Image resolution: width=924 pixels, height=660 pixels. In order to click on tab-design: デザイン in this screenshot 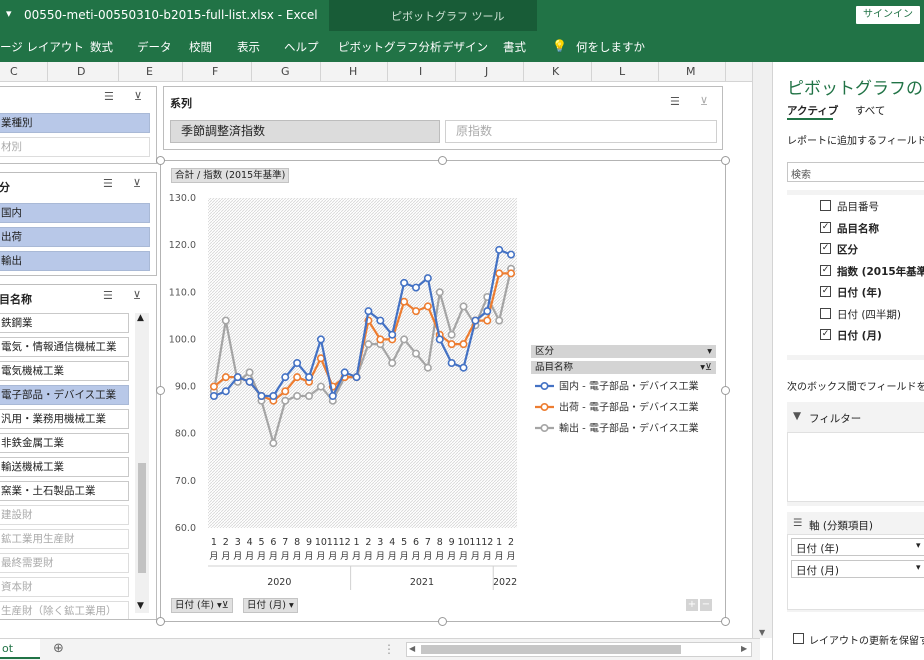, I will do `click(465, 47)`.